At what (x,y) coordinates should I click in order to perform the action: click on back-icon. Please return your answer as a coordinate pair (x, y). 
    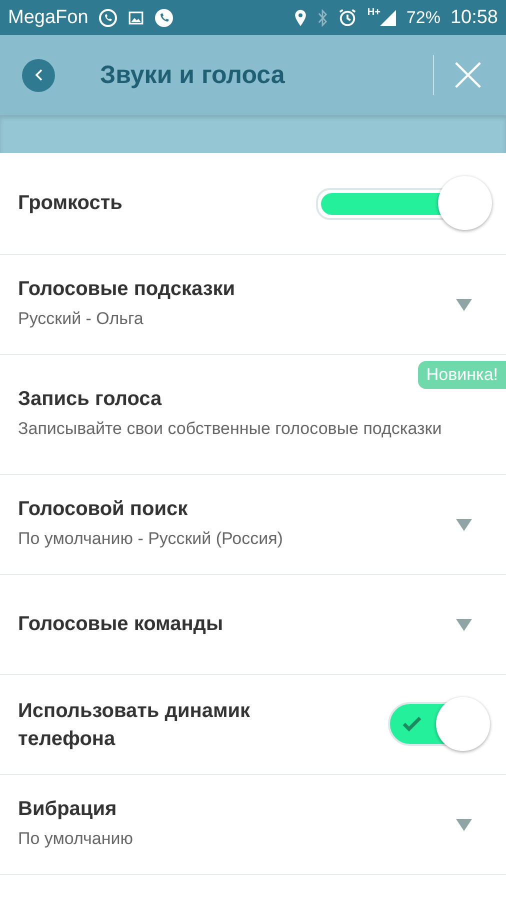
    Looking at the image, I should click on (39, 75).